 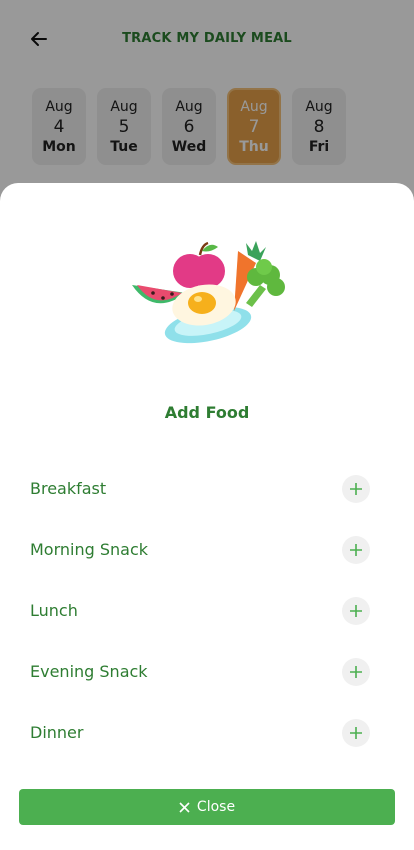 I want to click on meal-label: Lunch, so click(x=54, y=610).